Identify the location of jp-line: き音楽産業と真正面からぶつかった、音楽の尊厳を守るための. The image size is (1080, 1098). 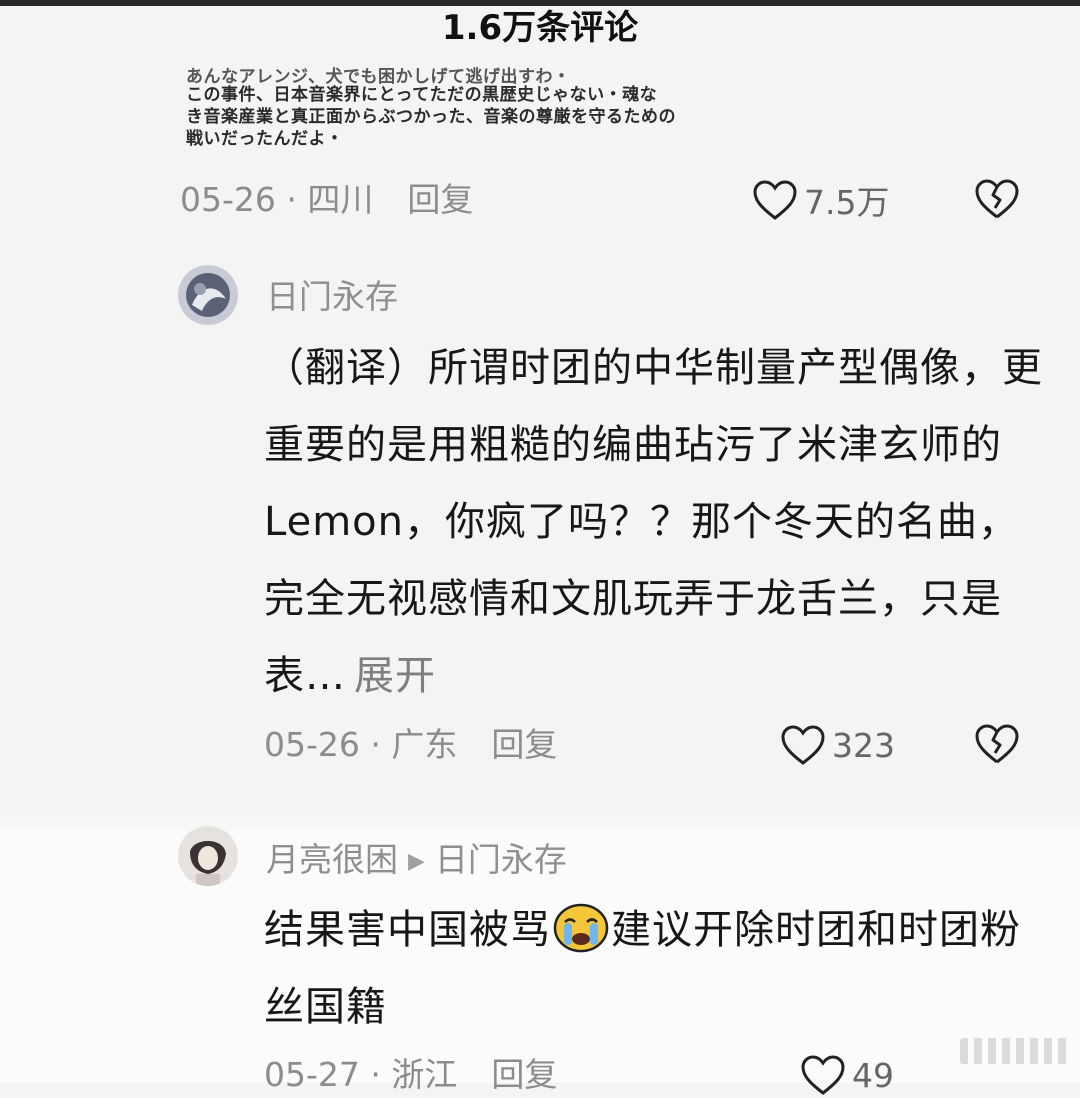
(431, 117).